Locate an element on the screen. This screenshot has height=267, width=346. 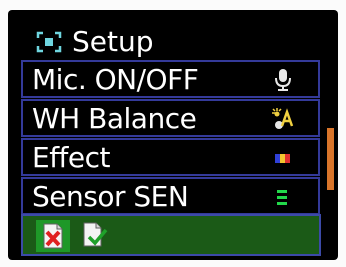
confirm-document-icon is located at coordinates (95, 234).